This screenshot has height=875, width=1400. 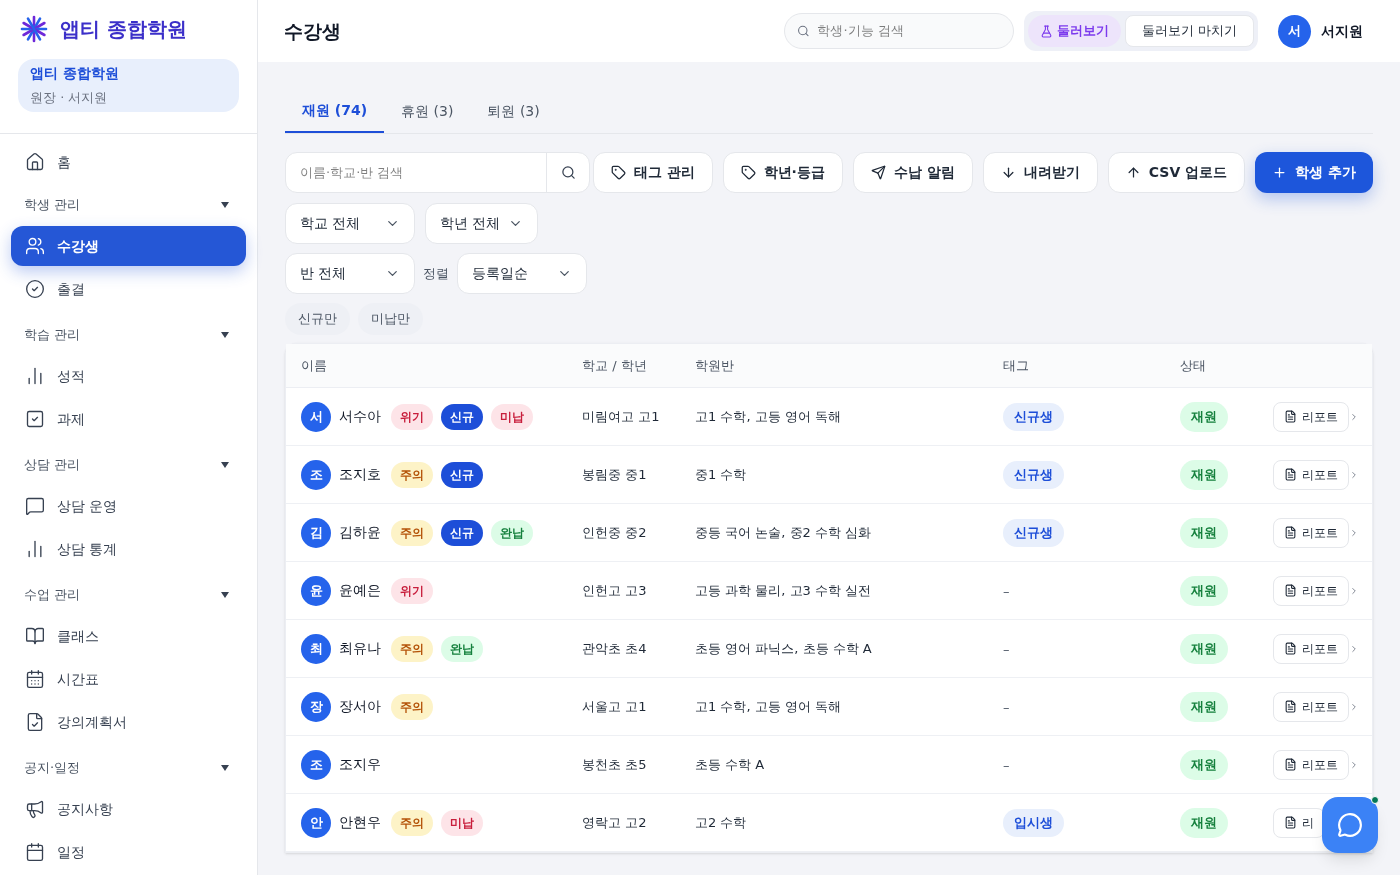 I want to click on student-search-box: 이름·학교·반 검색, so click(x=437, y=172).